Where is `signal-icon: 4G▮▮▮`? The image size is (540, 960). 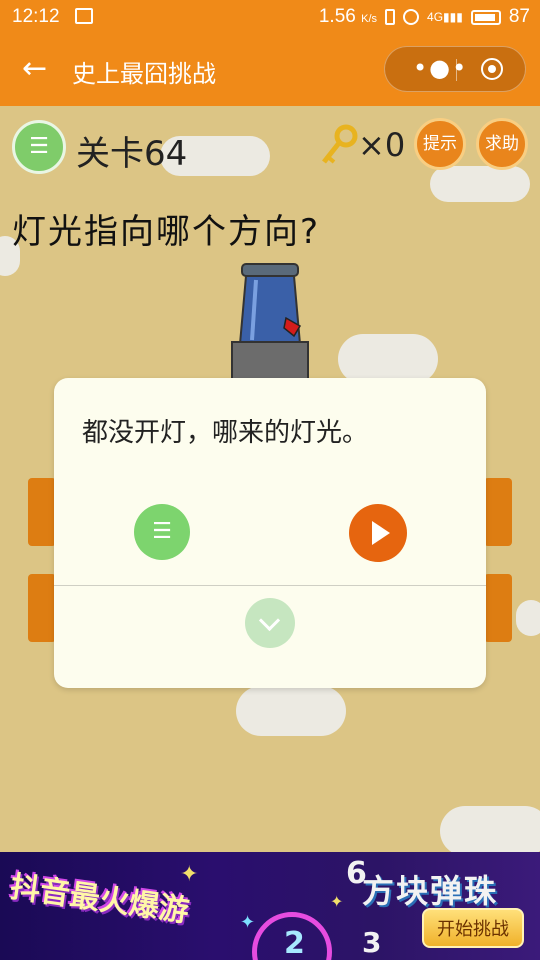 signal-icon: 4G▮▮▮ is located at coordinates (445, 17).